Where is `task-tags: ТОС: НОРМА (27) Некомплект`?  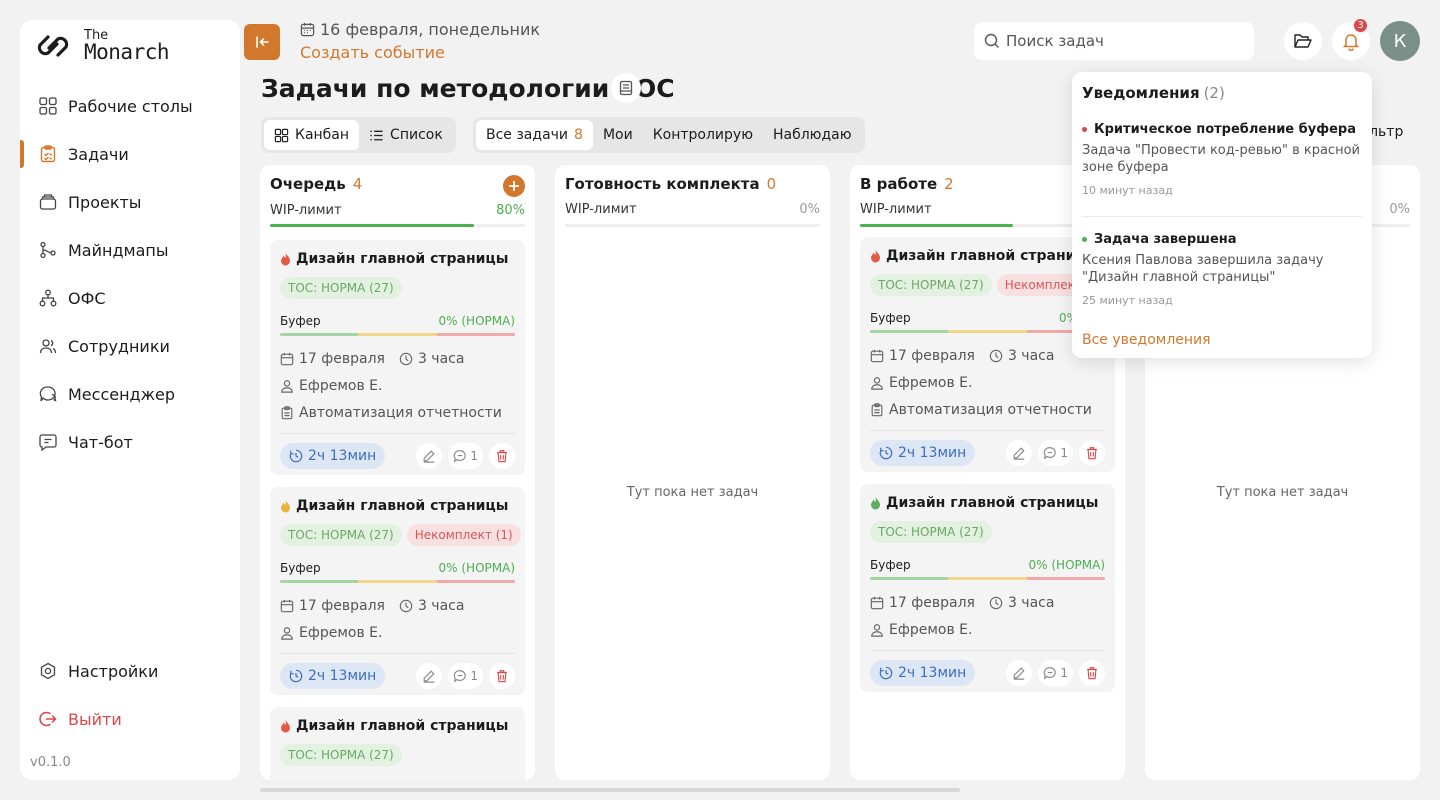 task-tags: ТОС: НОРМА (27) Некомплект is located at coordinates (980, 285).